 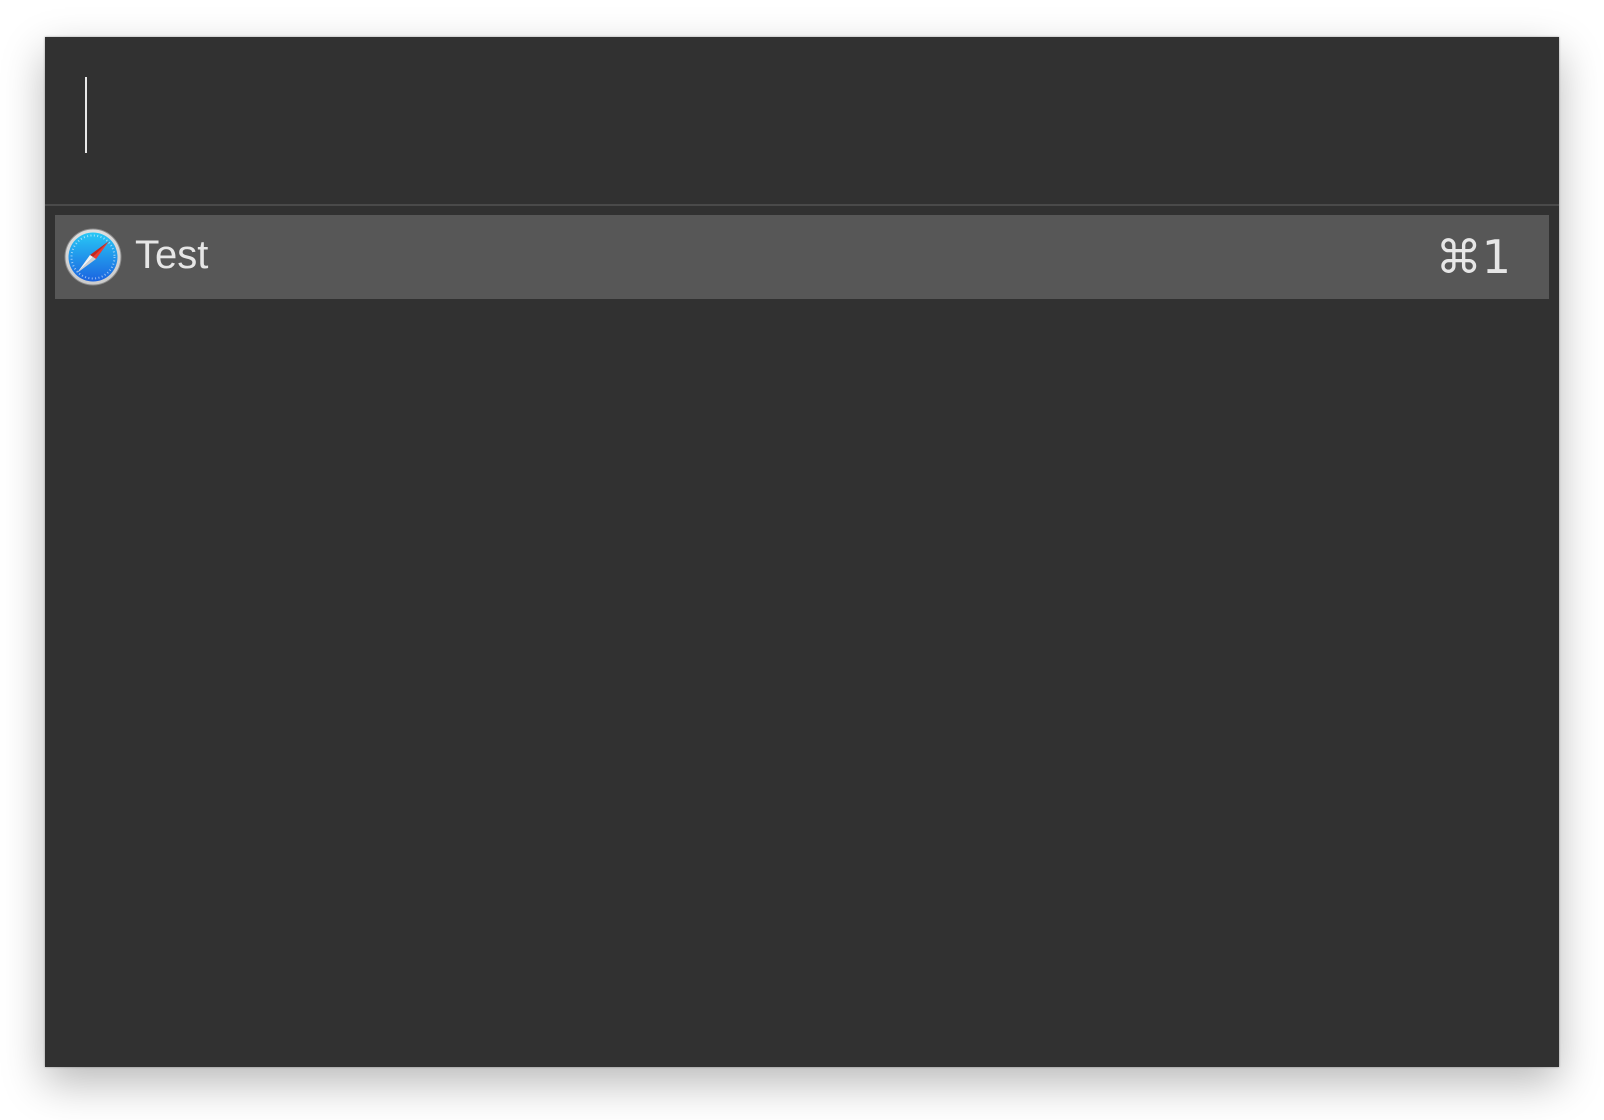 What do you see at coordinates (1473, 257) in the screenshot?
I see `keyboard-shortcut: ⌘1` at bounding box center [1473, 257].